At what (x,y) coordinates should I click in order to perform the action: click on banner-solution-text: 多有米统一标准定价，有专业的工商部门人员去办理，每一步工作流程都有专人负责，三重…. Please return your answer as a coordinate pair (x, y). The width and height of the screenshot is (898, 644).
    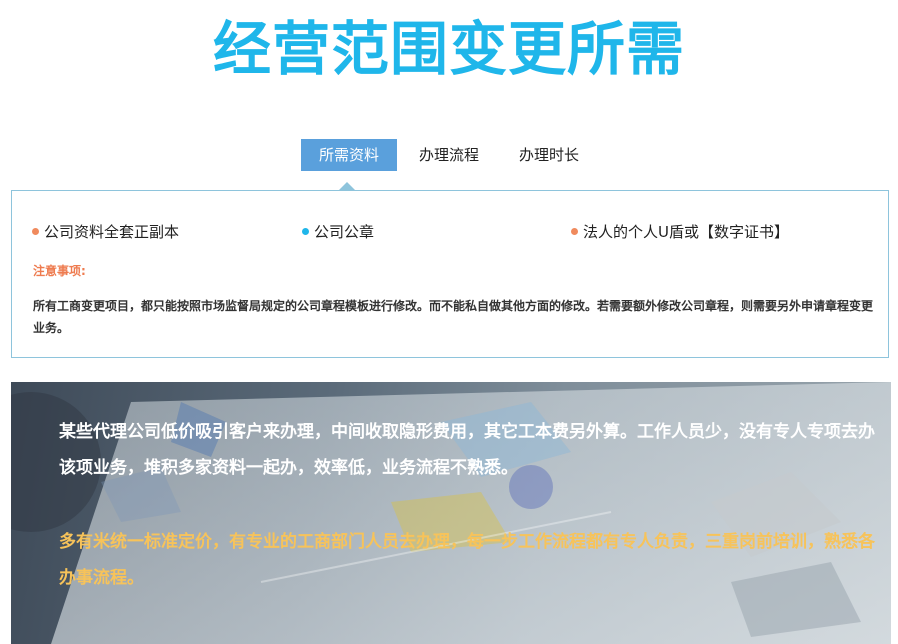
    Looking at the image, I should click on (467, 560).